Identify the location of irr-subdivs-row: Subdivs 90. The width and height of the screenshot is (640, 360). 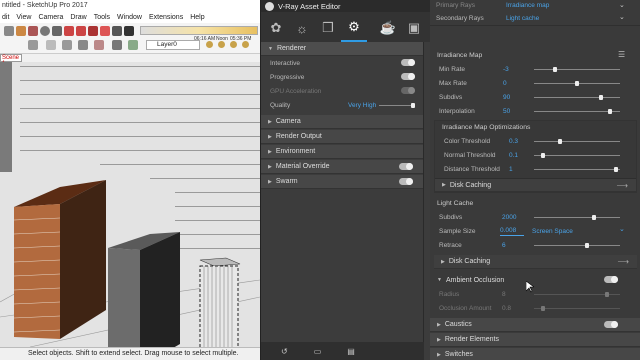
(535, 97).